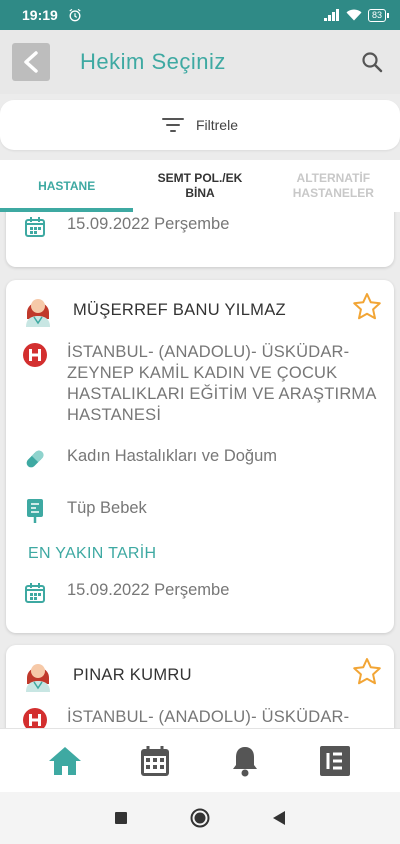  I want to click on chevron-left-icon, so click(31, 62).